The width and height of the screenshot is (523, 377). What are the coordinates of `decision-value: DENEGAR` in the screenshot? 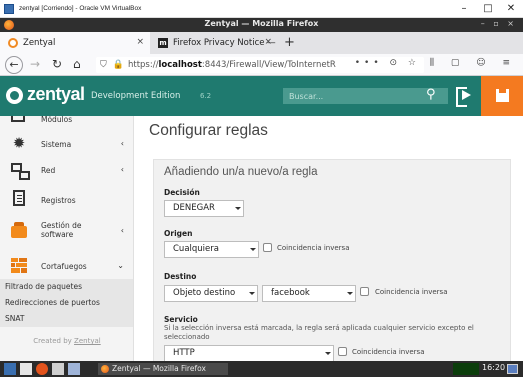 It's located at (194, 208).